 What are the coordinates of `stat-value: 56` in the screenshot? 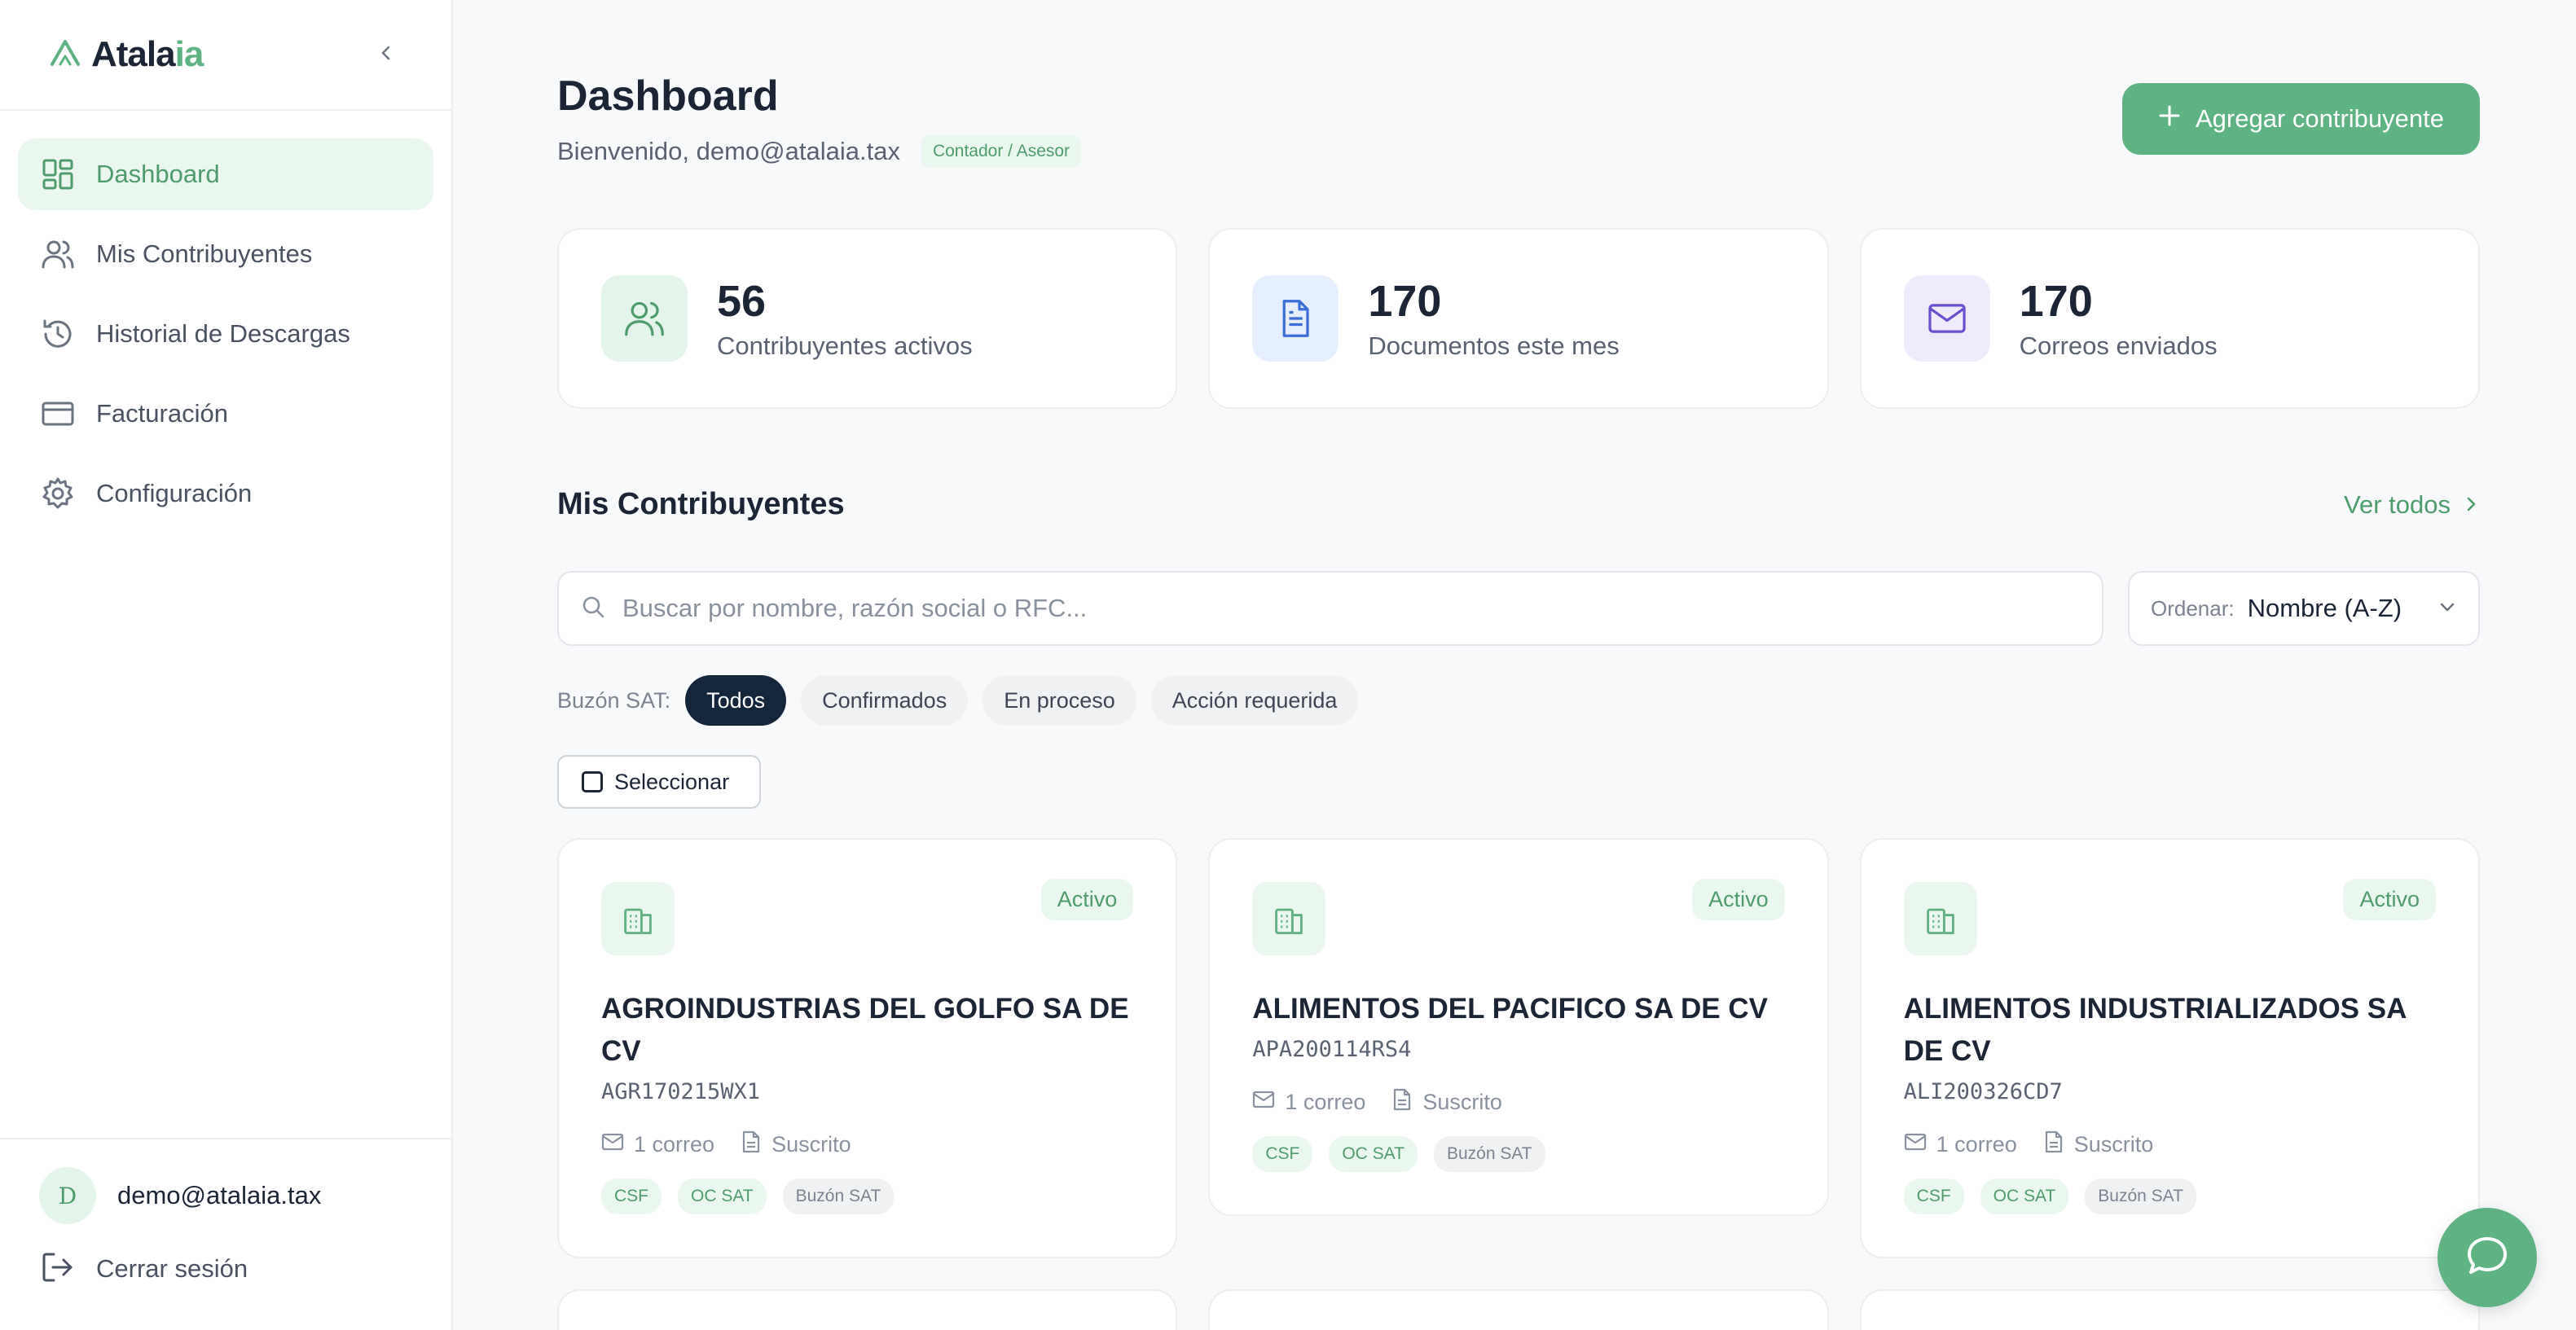 It's located at (742, 301).